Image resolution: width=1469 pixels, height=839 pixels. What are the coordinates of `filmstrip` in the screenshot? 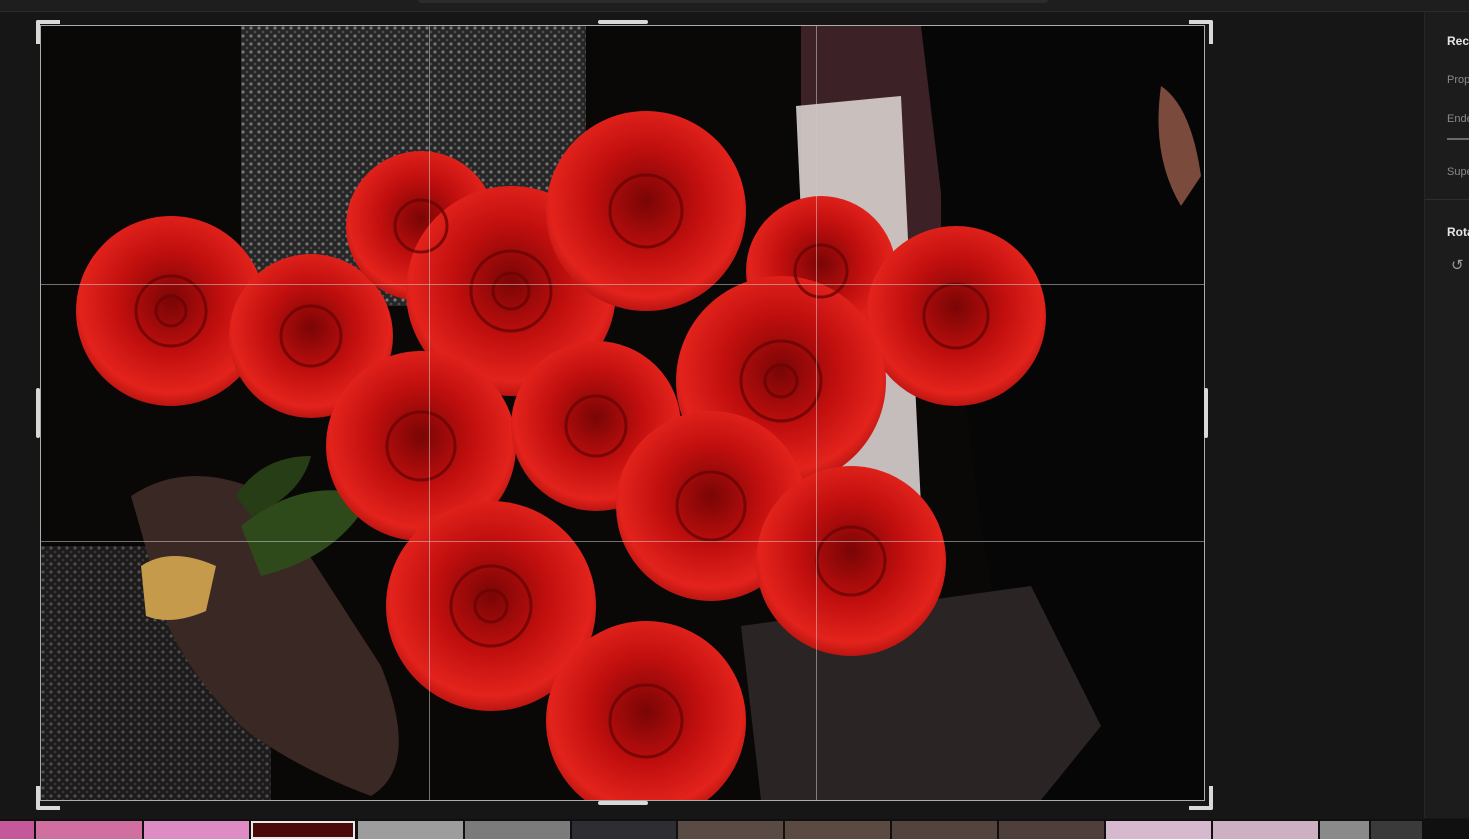 It's located at (734, 829).